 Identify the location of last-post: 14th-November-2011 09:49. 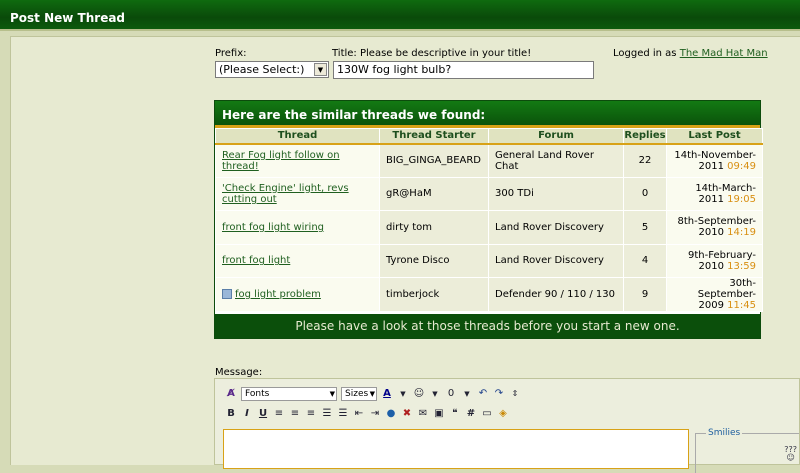
(714, 160).